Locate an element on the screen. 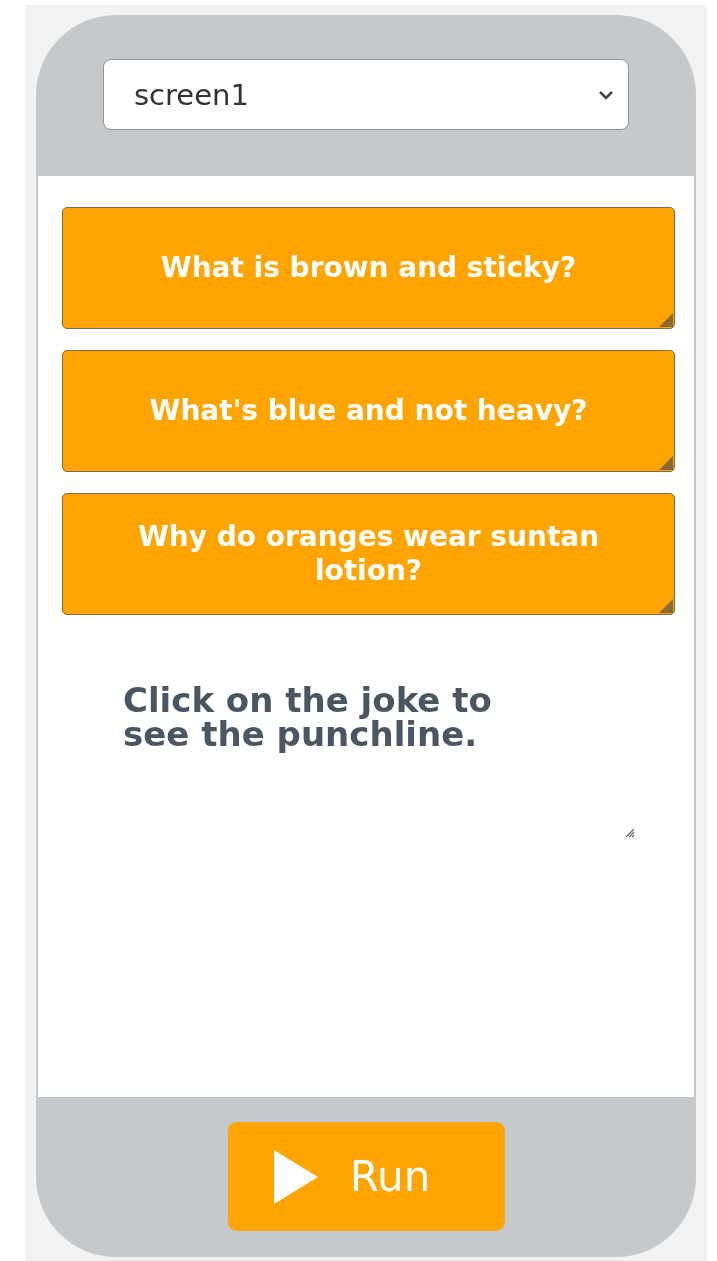 The height and width of the screenshot is (1261, 717). joke-button: What's blue and not heavy? is located at coordinates (368, 411).